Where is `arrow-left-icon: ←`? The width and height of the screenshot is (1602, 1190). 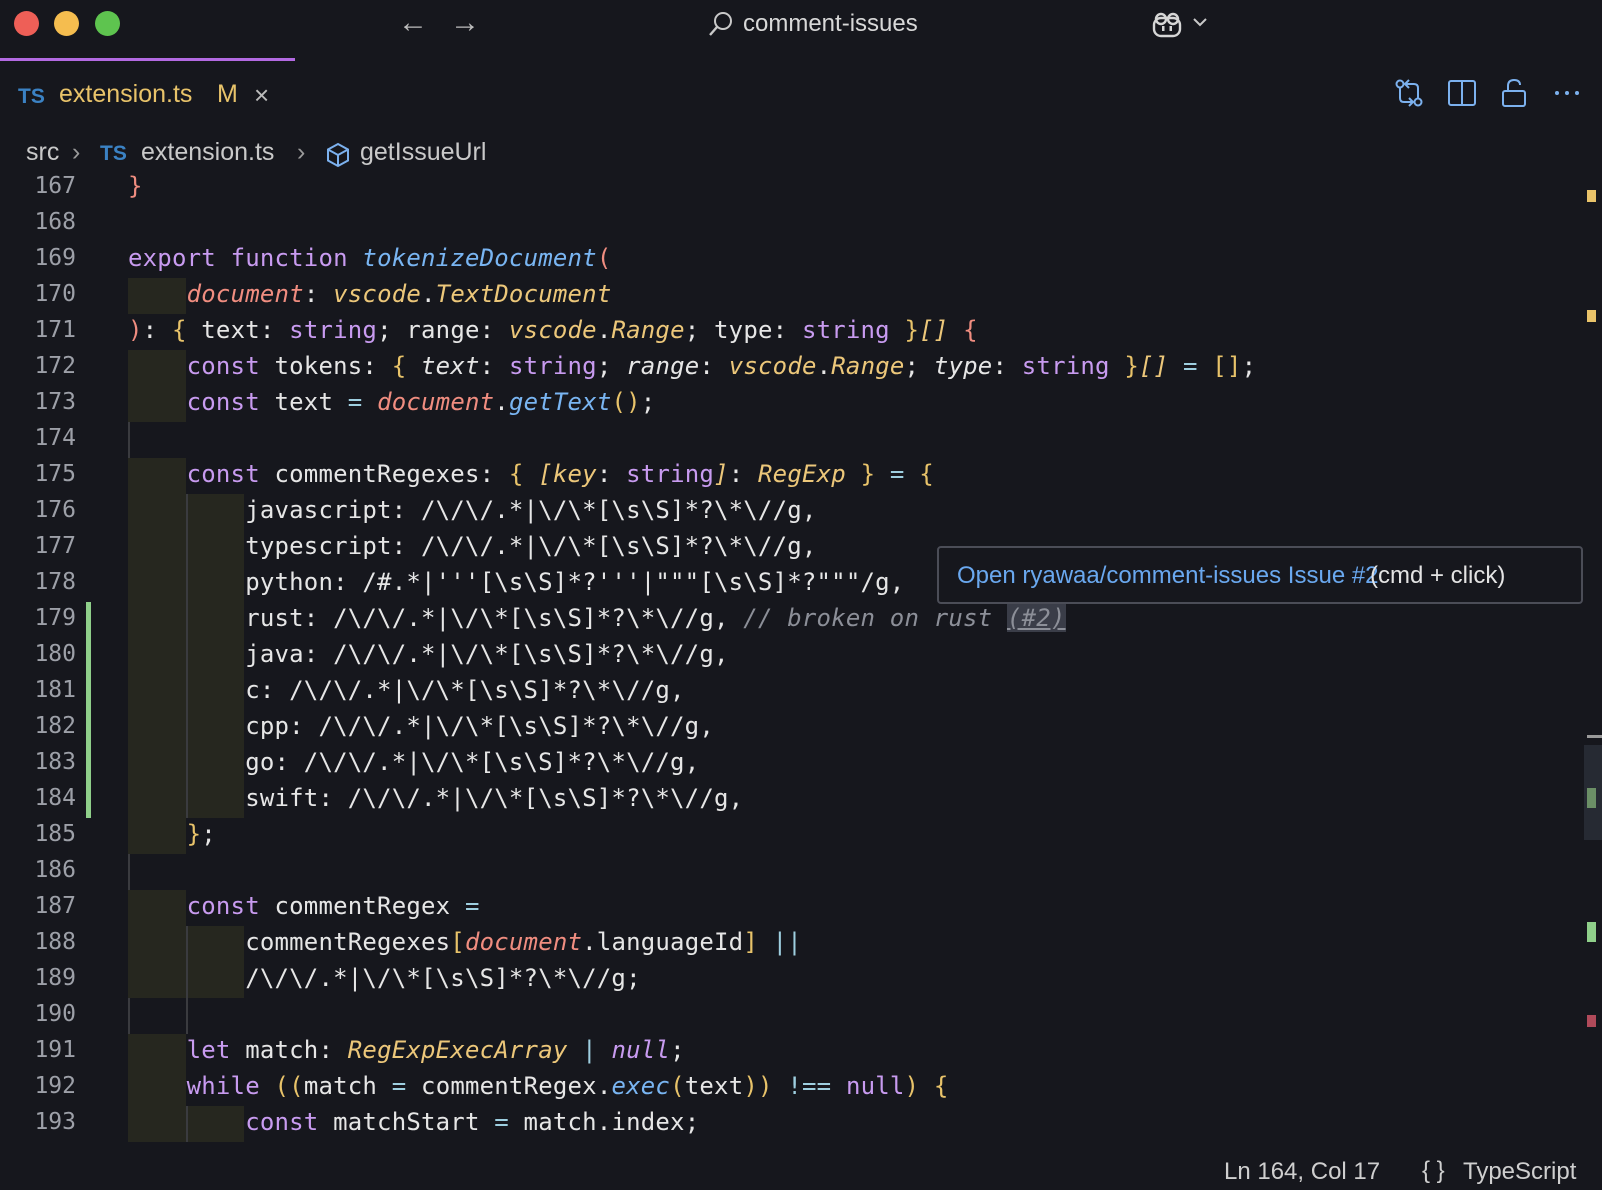
arrow-left-icon: ← is located at coordinates (413, 23).